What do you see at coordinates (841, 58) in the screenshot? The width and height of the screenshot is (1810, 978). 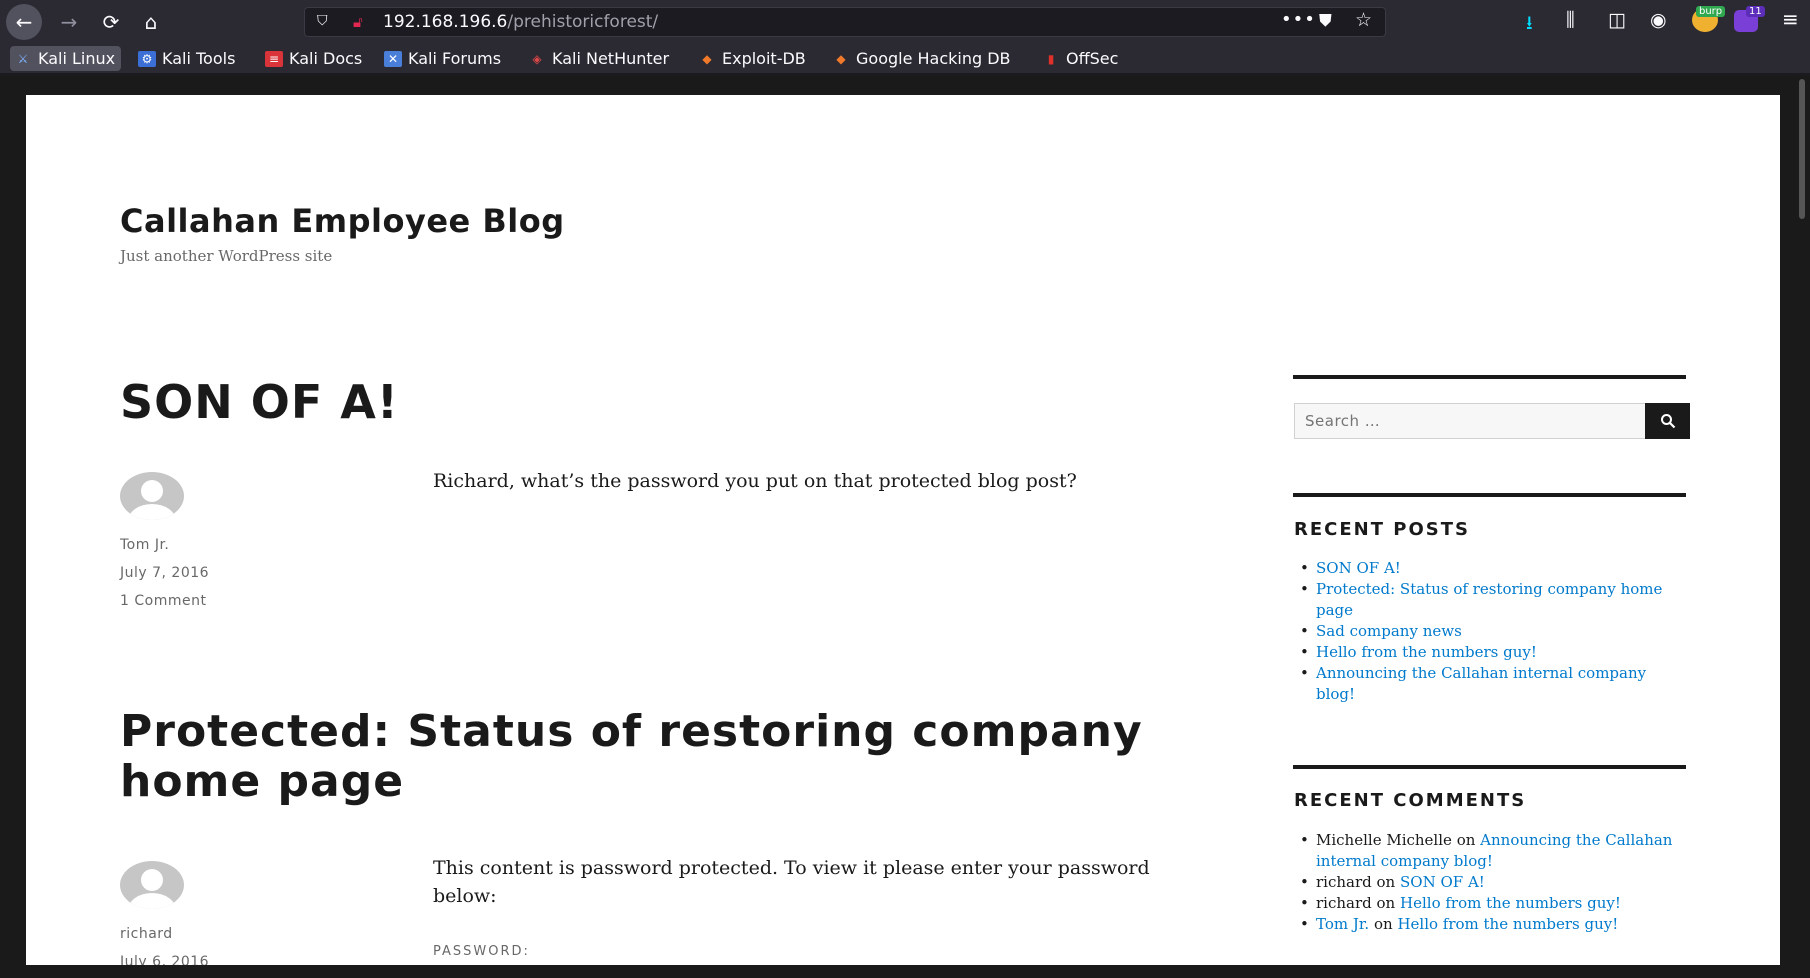 I see `ghdb-icon: ◆` at bounding box center [841, 58].